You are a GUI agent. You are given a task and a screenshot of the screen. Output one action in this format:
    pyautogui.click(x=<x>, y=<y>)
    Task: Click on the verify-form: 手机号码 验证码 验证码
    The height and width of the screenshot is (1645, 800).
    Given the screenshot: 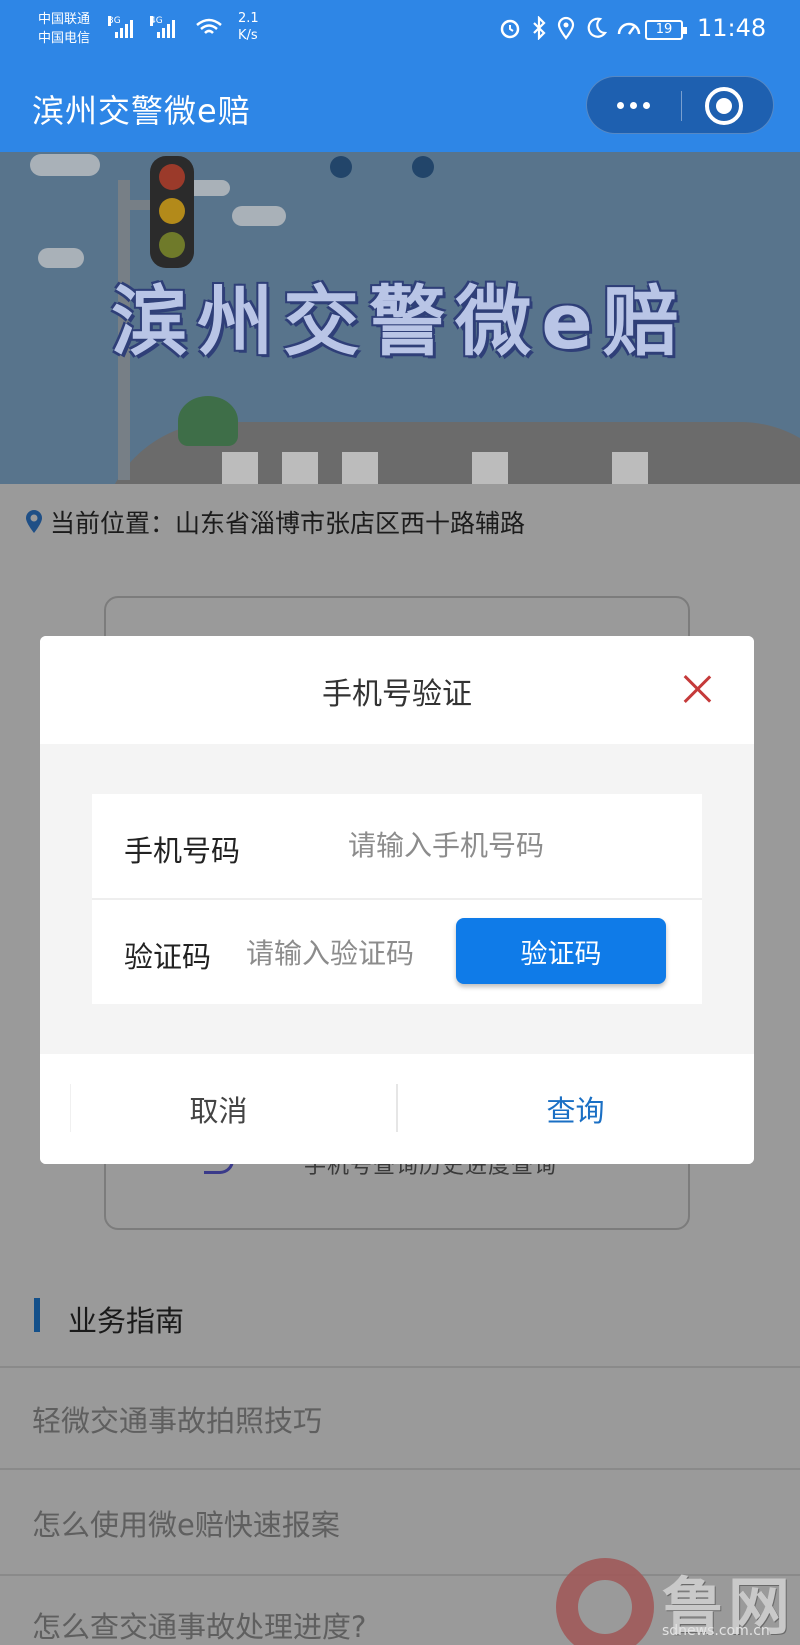 What is the action you would take?
    pyautogui.click(x=397, y=899)
    